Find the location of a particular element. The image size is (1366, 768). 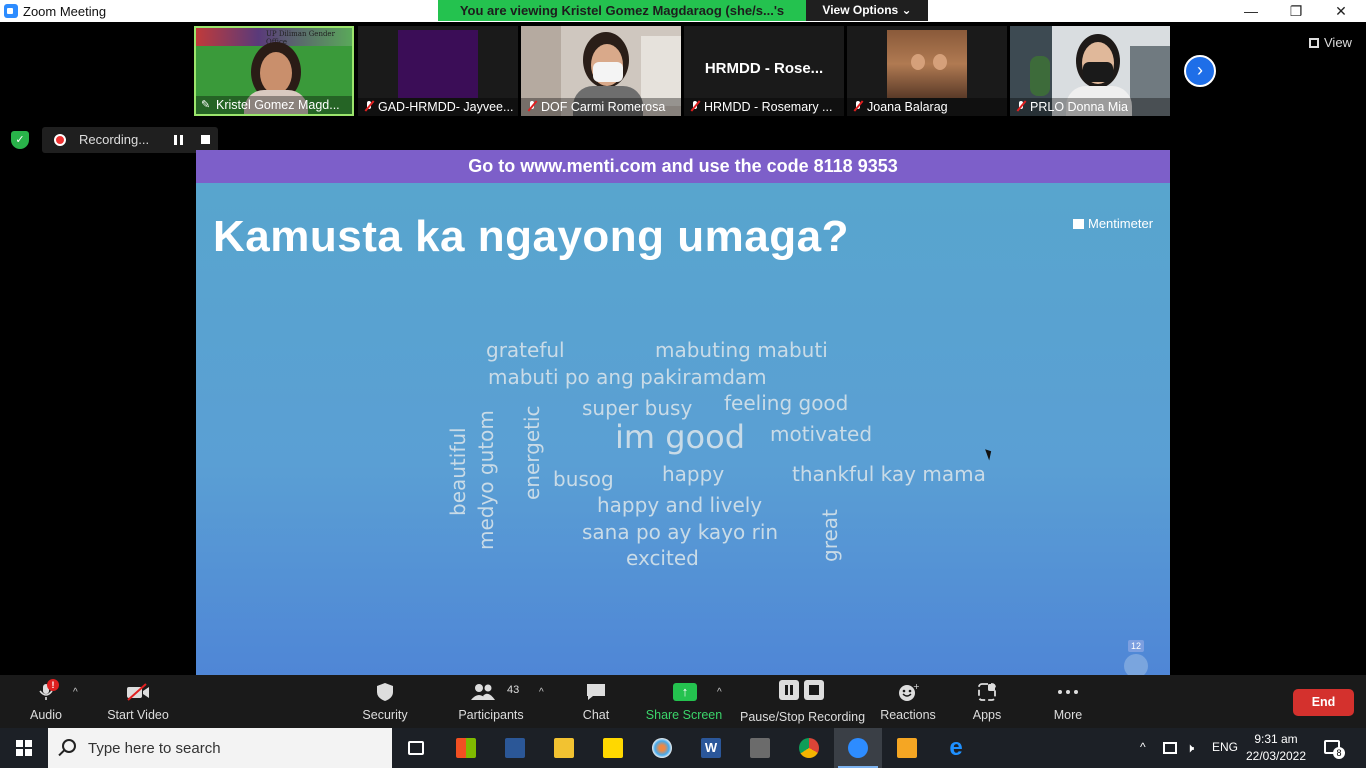

taskbar-sticky-notes is located at coordinates (613, 748).